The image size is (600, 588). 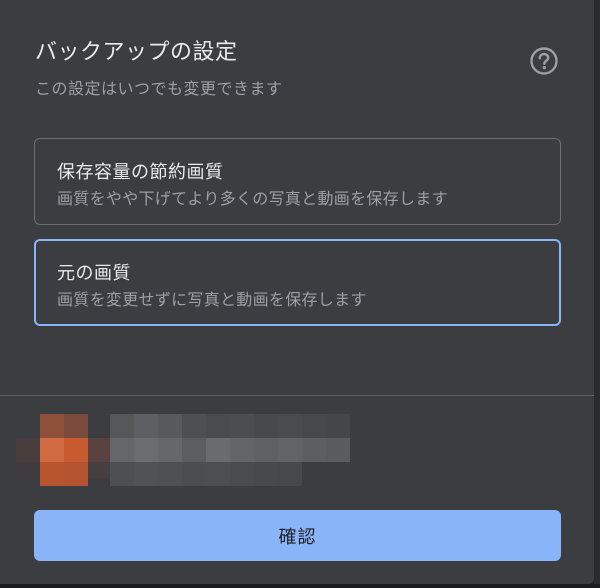 I want to click on account-avatar, so click(x=63, y=452).